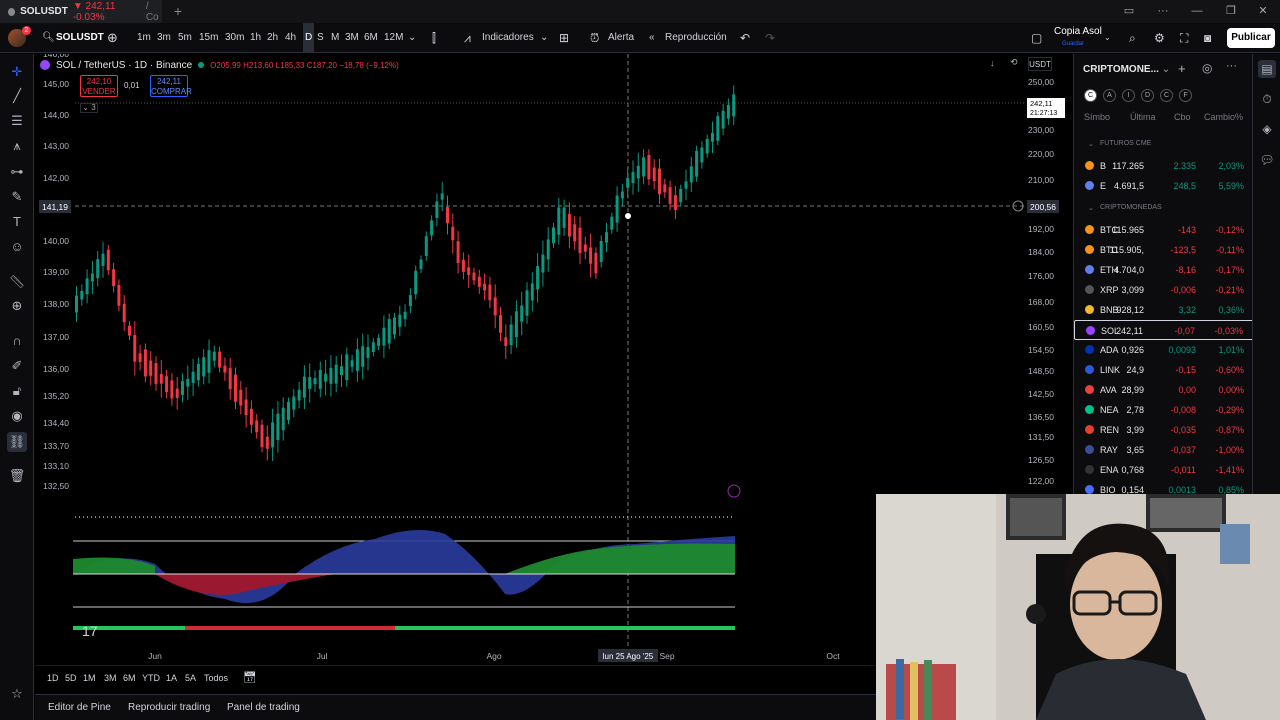  Describe the element at coordinates (564, 38) in the screenshot. I see `layouts-icon: ⊞` at that location.